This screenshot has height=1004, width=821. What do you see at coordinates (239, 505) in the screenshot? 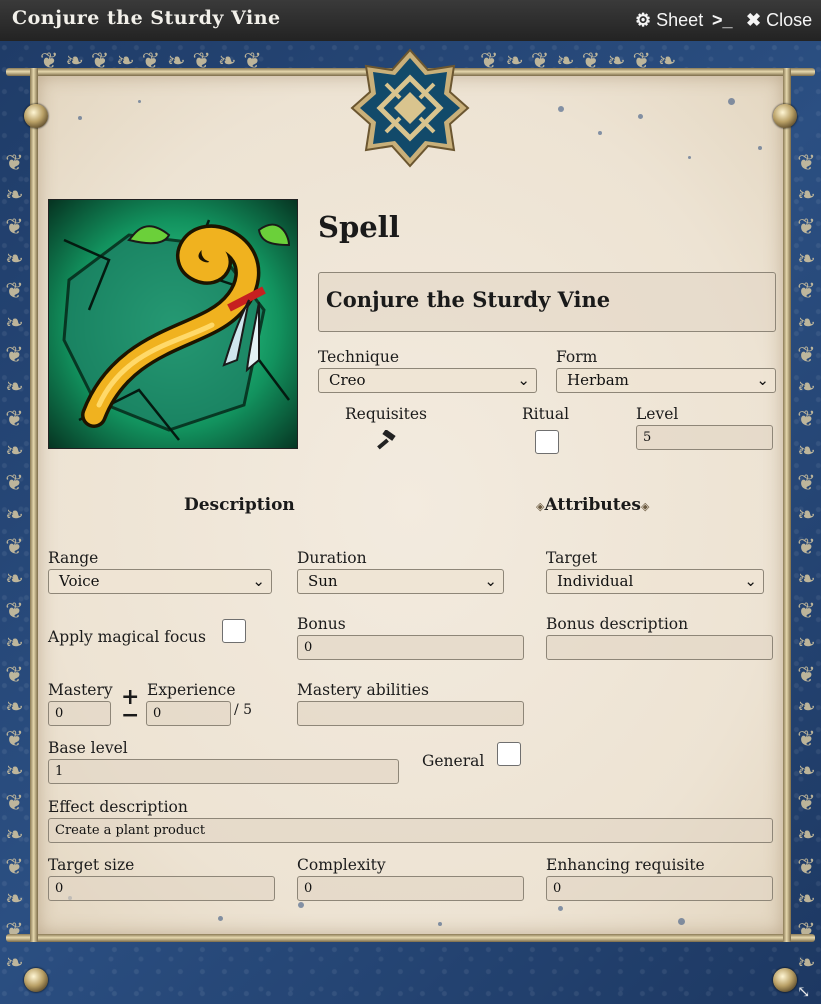
I see `description-heading: Description` at bounding box center [239, 505].